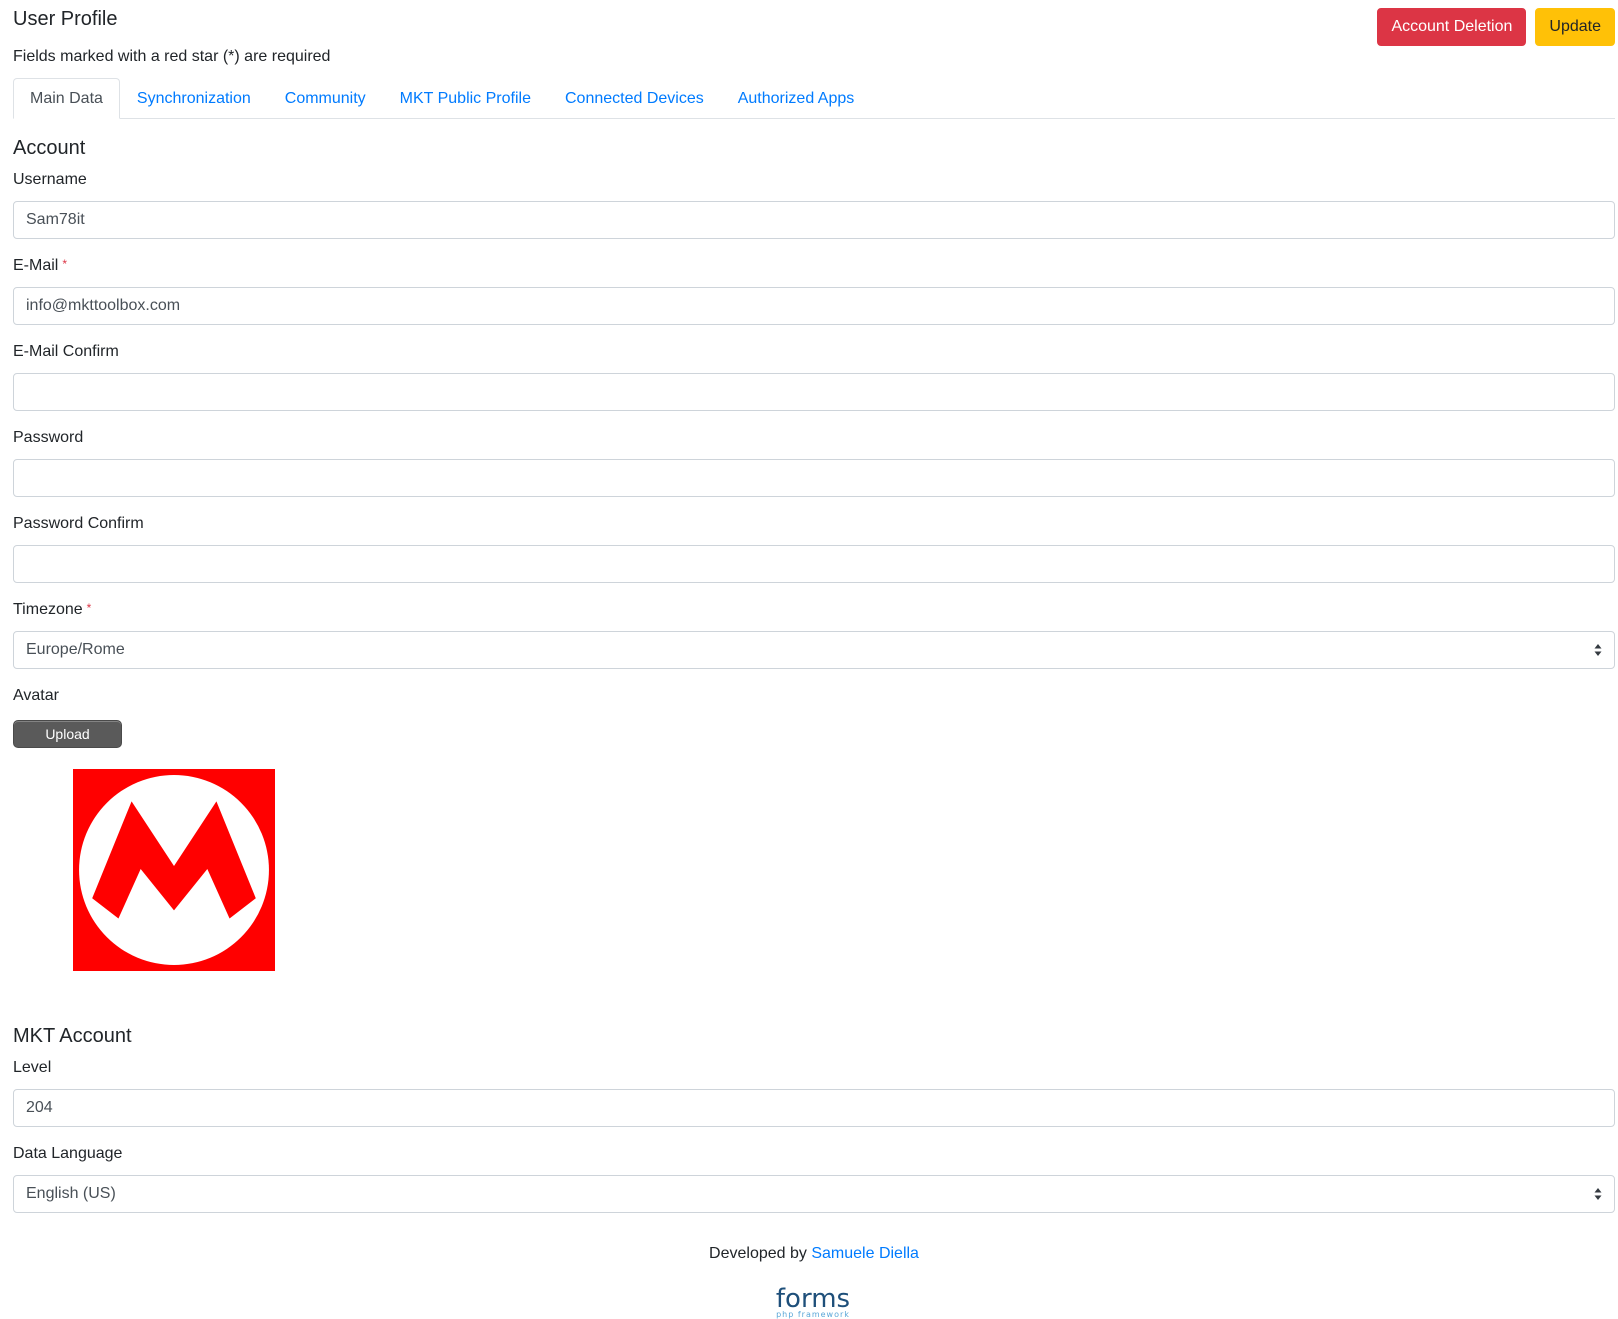 This screenshot has height=1319, width=1618. What do you see at coordinates (814, 392) in the screenshot?
I see `email-confirm-field` at bounding box center [814, 392].